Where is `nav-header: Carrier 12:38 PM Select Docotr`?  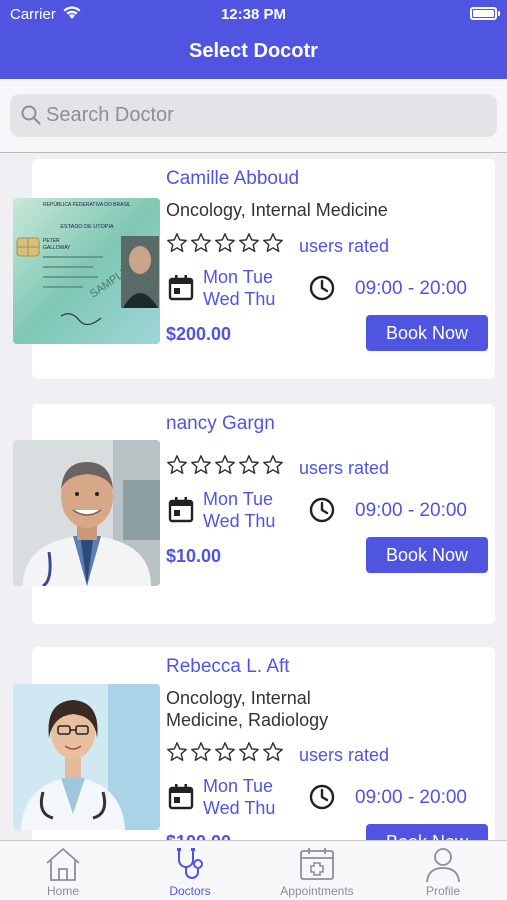 nav-header: Carrier 12:38 PM Select Docotr is located at coordinates (253, 39).